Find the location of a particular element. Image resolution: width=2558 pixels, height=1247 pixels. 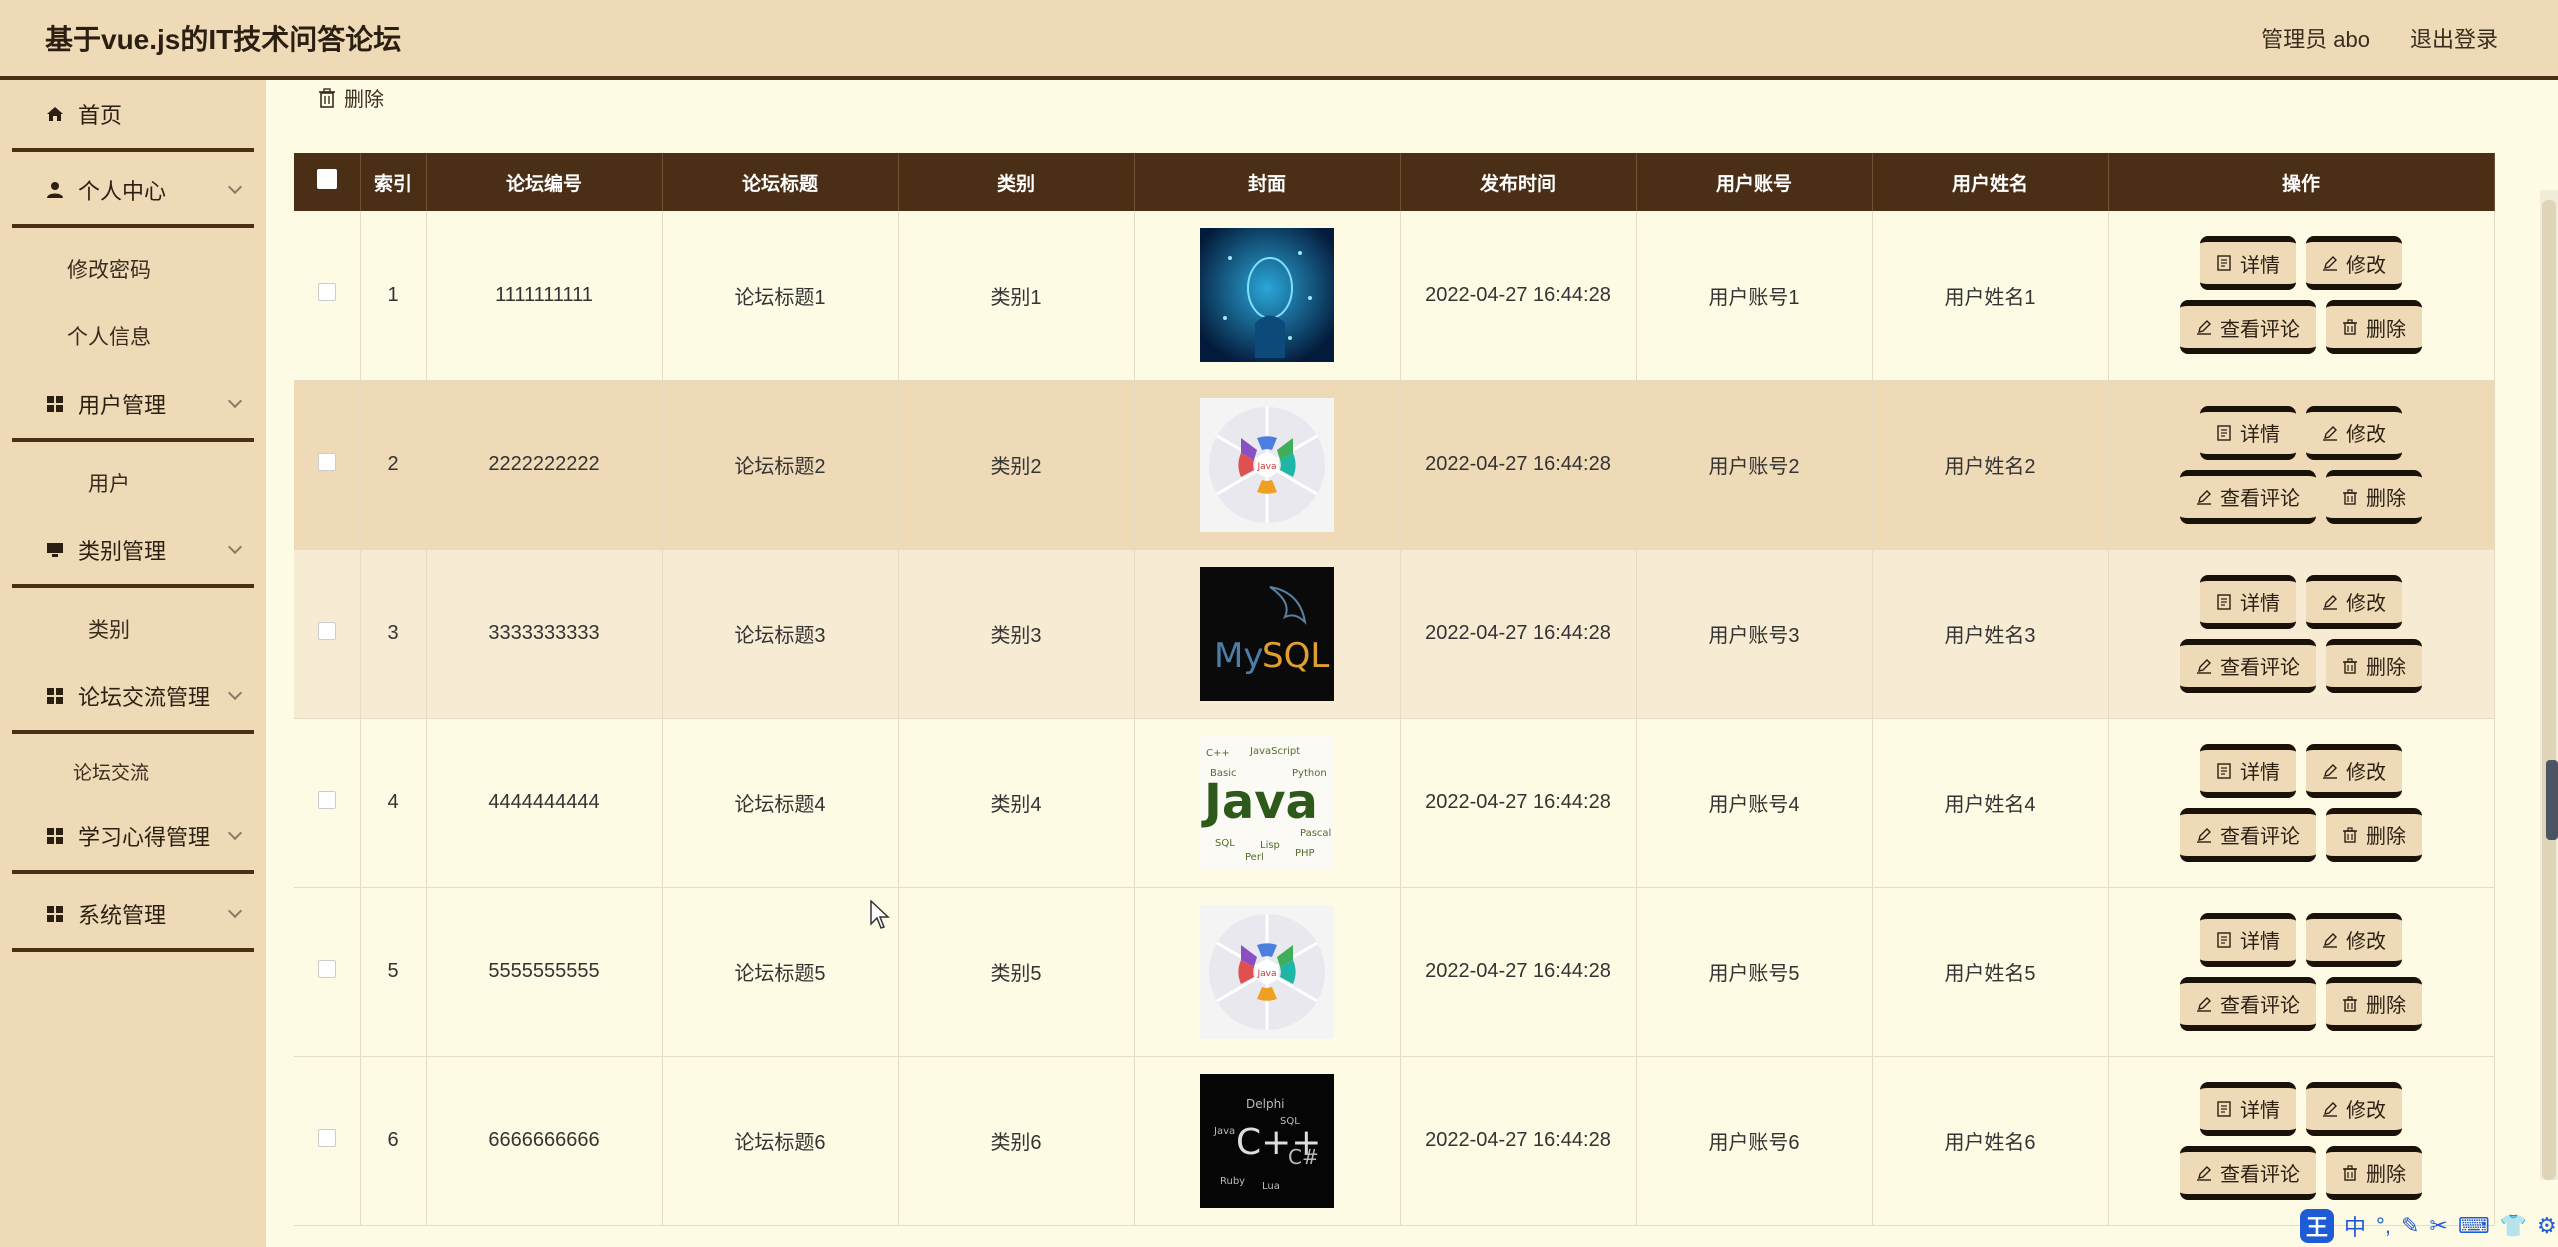

shirt-icon: 👕 is located at coordinates (2513, 1226).